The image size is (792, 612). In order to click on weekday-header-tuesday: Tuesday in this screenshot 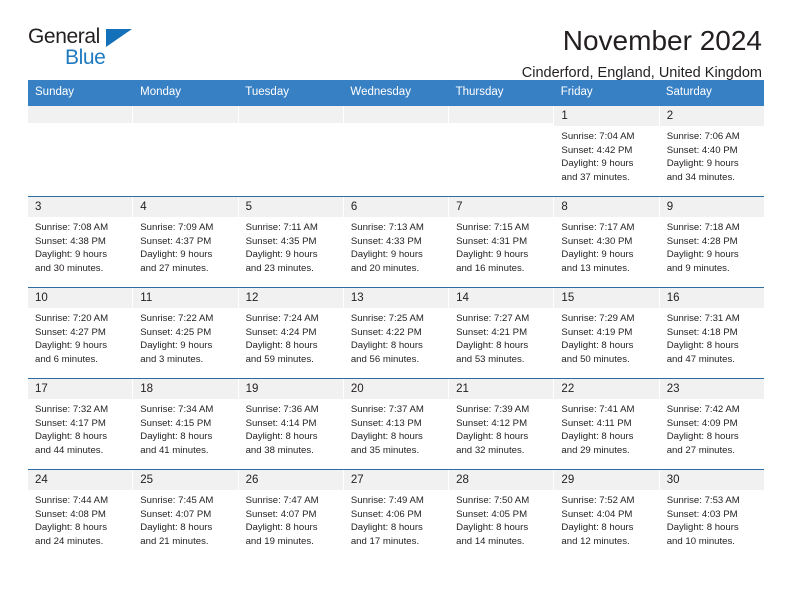, I will do `click(267, 92)`.